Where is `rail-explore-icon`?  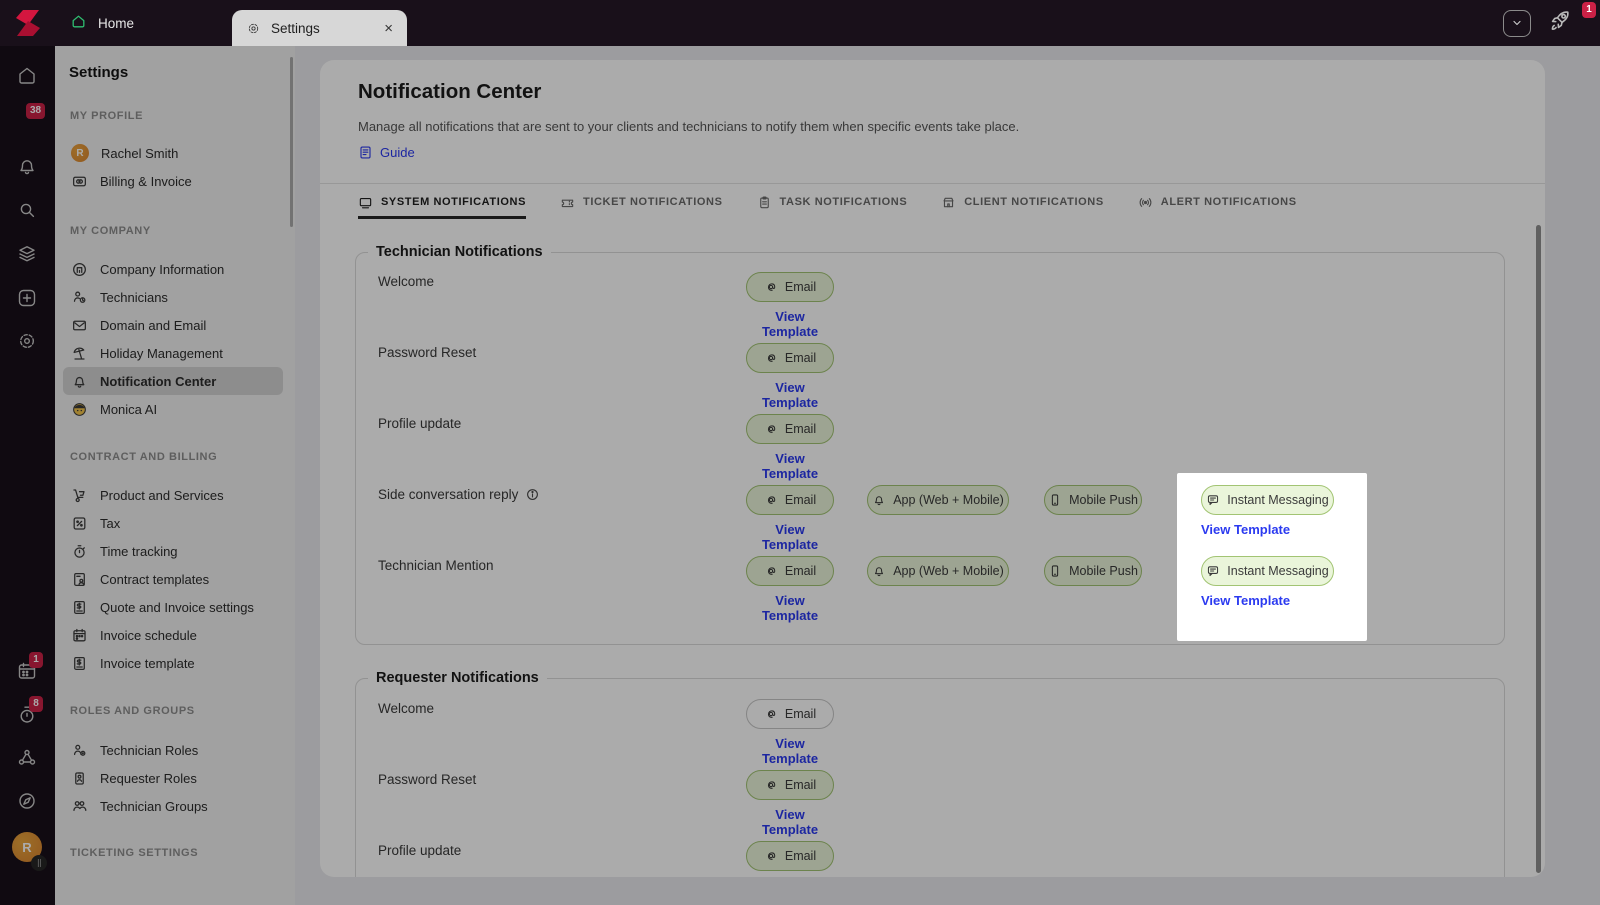
rail-explore-icon is located at coordinates (27, 801).